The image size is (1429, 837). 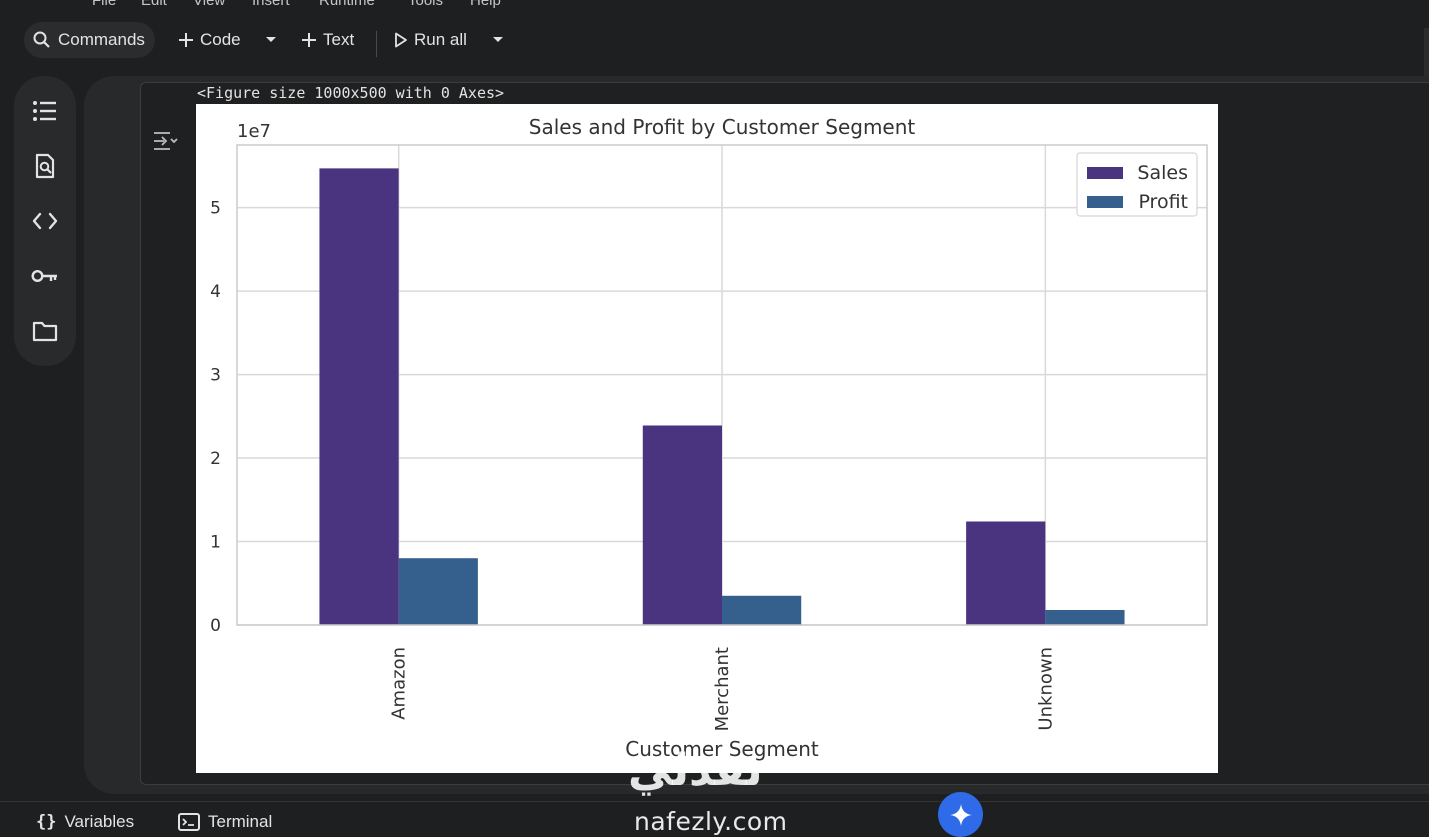 I want to click on table-of-contents-icon, so click(x=45, y=111).